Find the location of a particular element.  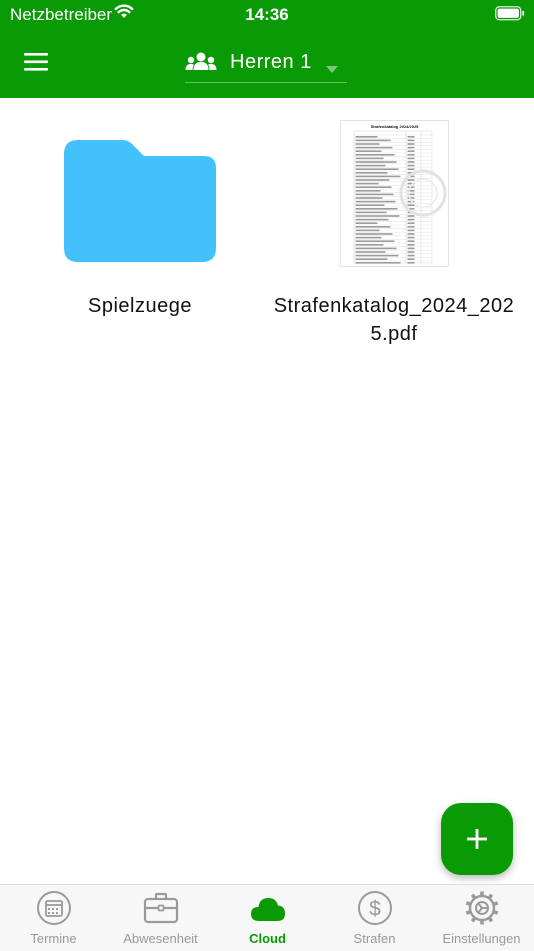

tab-termine: Termine is located at coordinates (53, 918).